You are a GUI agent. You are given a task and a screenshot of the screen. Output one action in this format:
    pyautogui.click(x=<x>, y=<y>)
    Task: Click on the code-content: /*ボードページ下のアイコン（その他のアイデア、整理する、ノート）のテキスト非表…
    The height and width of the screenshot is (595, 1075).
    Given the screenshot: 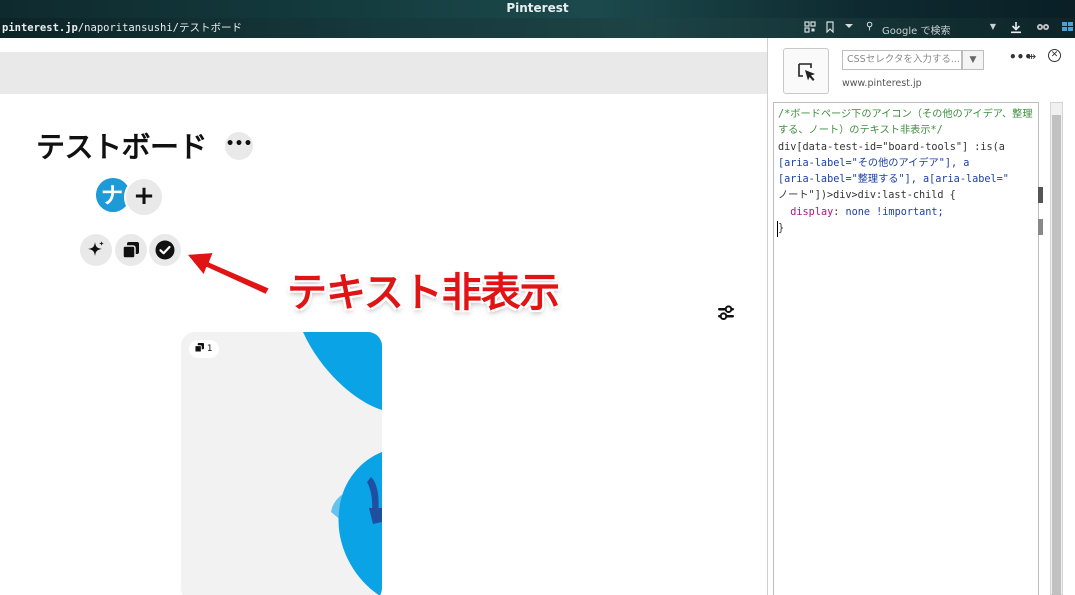 What is the action you would take?
    pyautogui.click(x=905, y=172)
    